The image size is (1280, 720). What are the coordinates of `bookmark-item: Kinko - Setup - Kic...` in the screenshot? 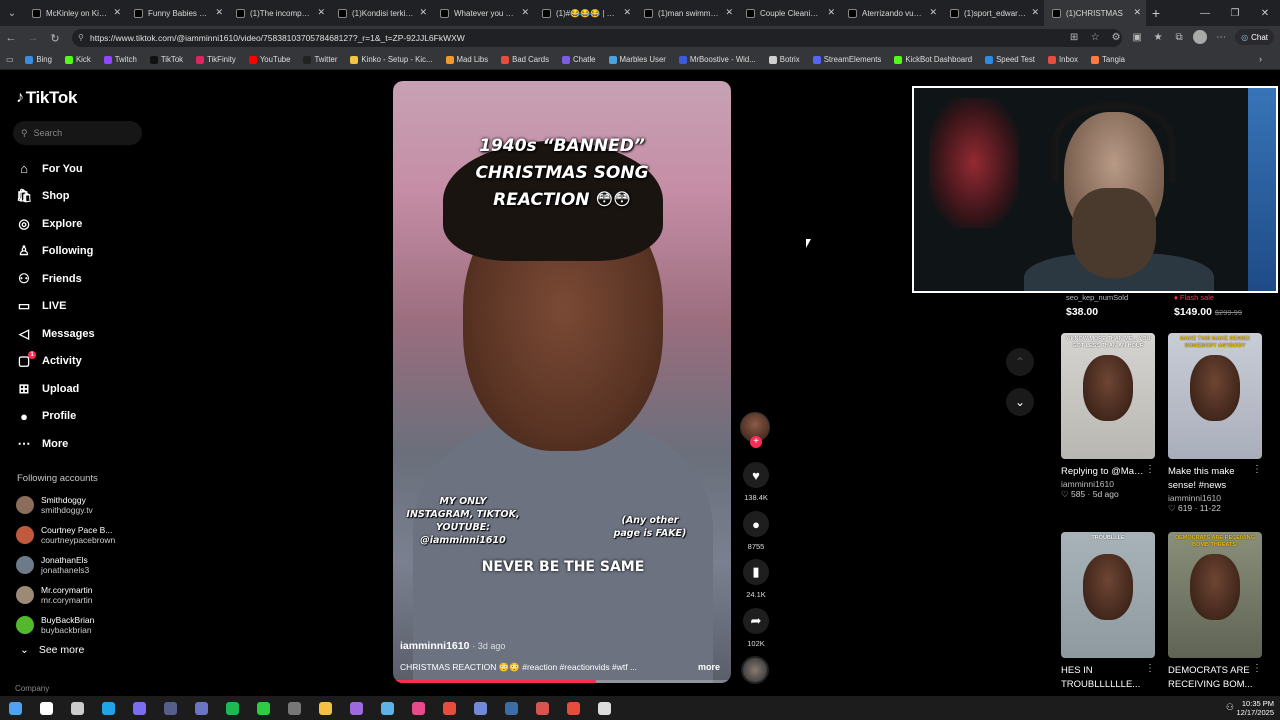 It's located at (391, 59).